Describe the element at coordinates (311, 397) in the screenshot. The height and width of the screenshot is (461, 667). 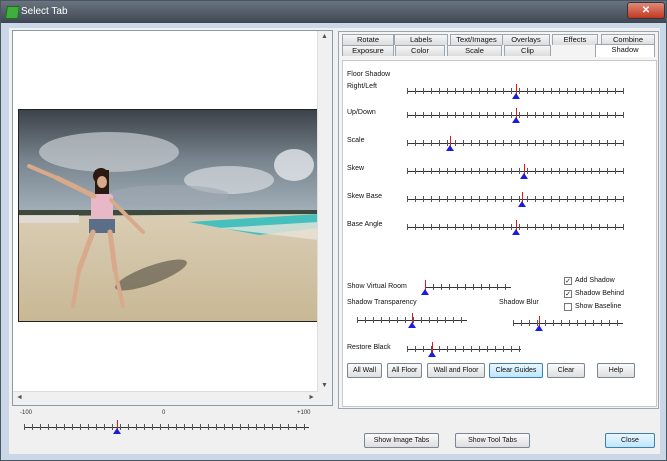
I see `scroll-right-icon: ►` at that location.